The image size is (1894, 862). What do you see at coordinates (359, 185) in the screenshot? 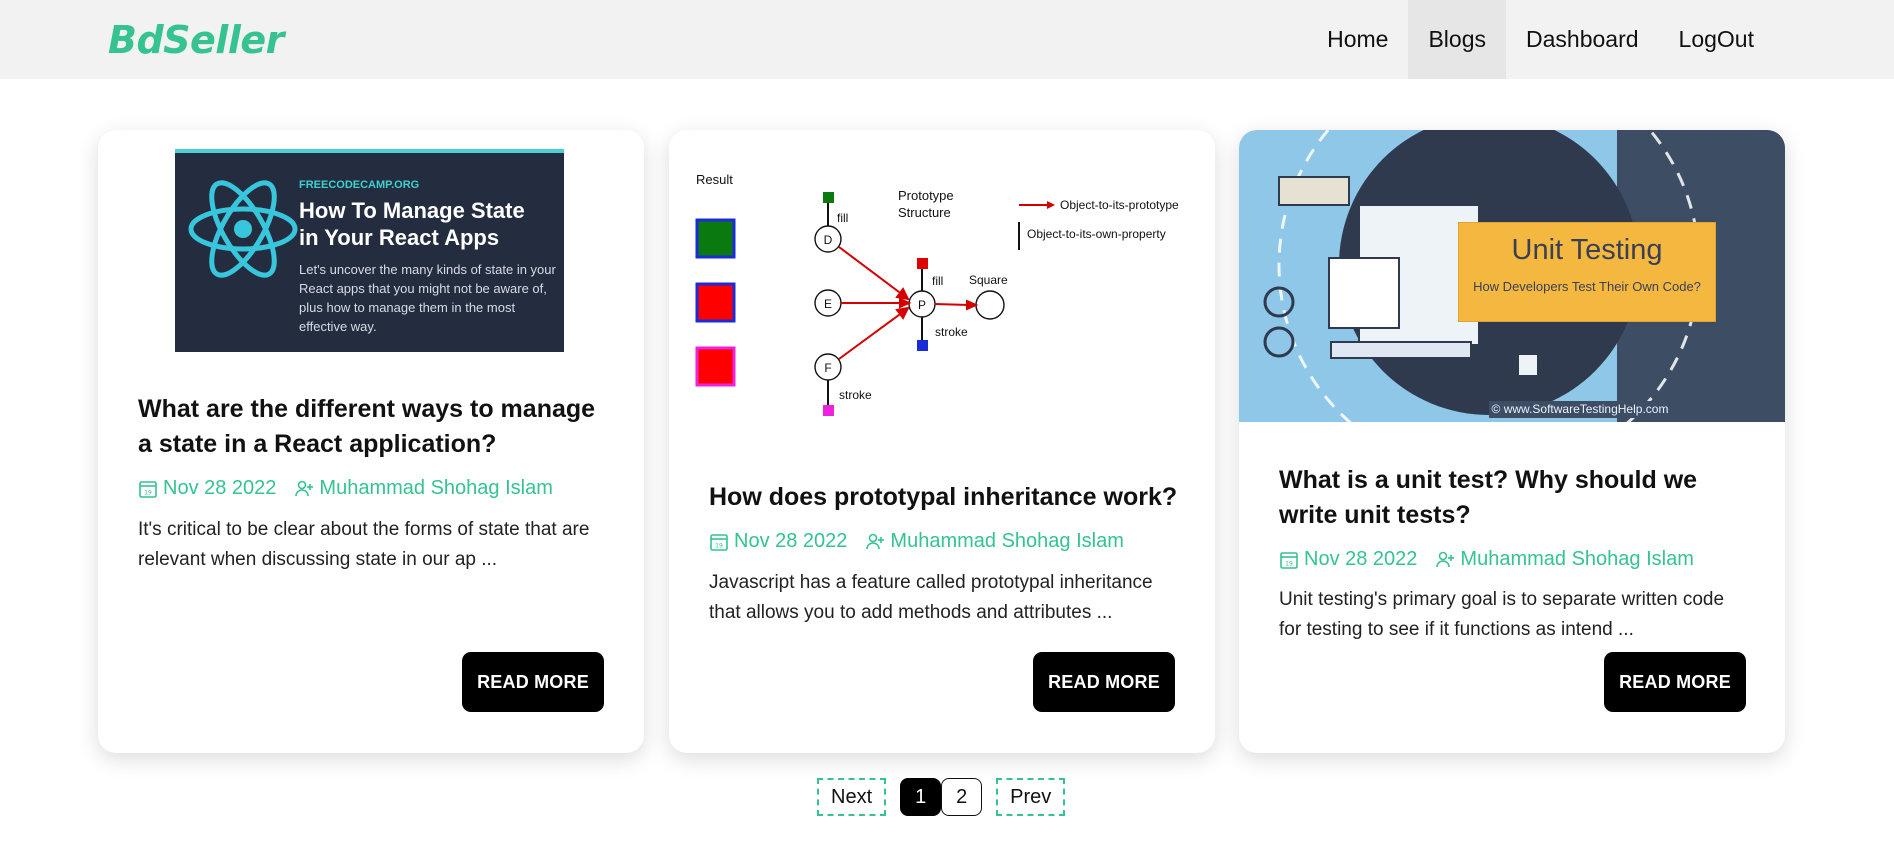
I see `thumbnail-tag: FREECODECAMP.ORG` at bounding box center [359, 185].